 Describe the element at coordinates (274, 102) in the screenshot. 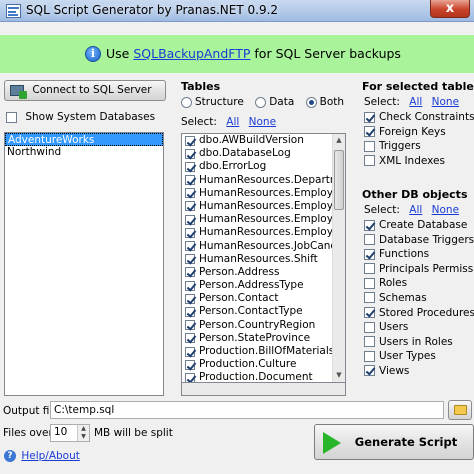

I see `radio-data: Data` at that location.